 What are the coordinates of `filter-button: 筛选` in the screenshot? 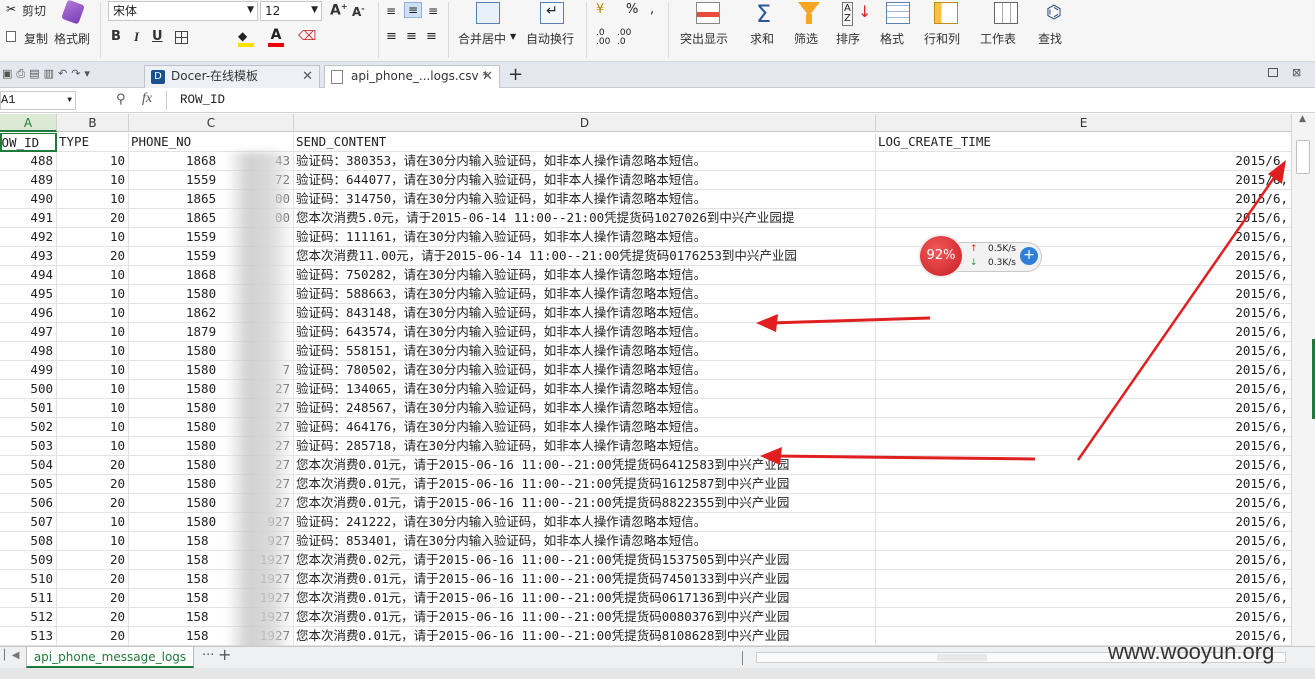 It's located at (810, 25).